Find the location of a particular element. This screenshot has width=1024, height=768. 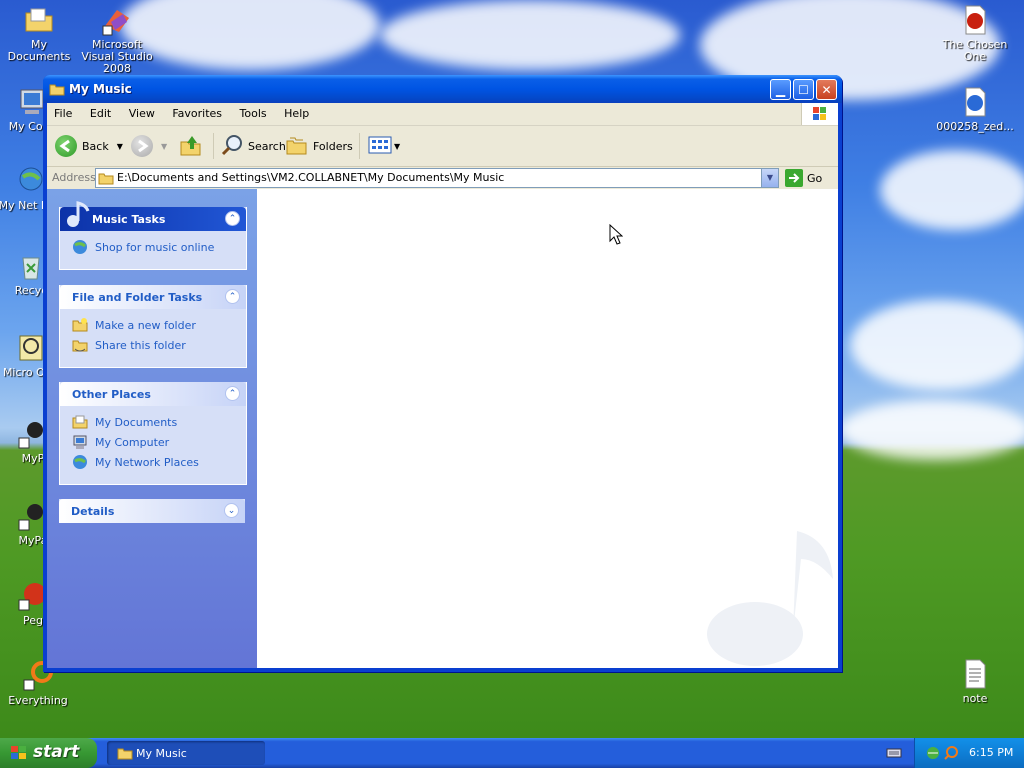

music-tasks-header: Music Tasks ⌃ is located at coordinates (153, 216).